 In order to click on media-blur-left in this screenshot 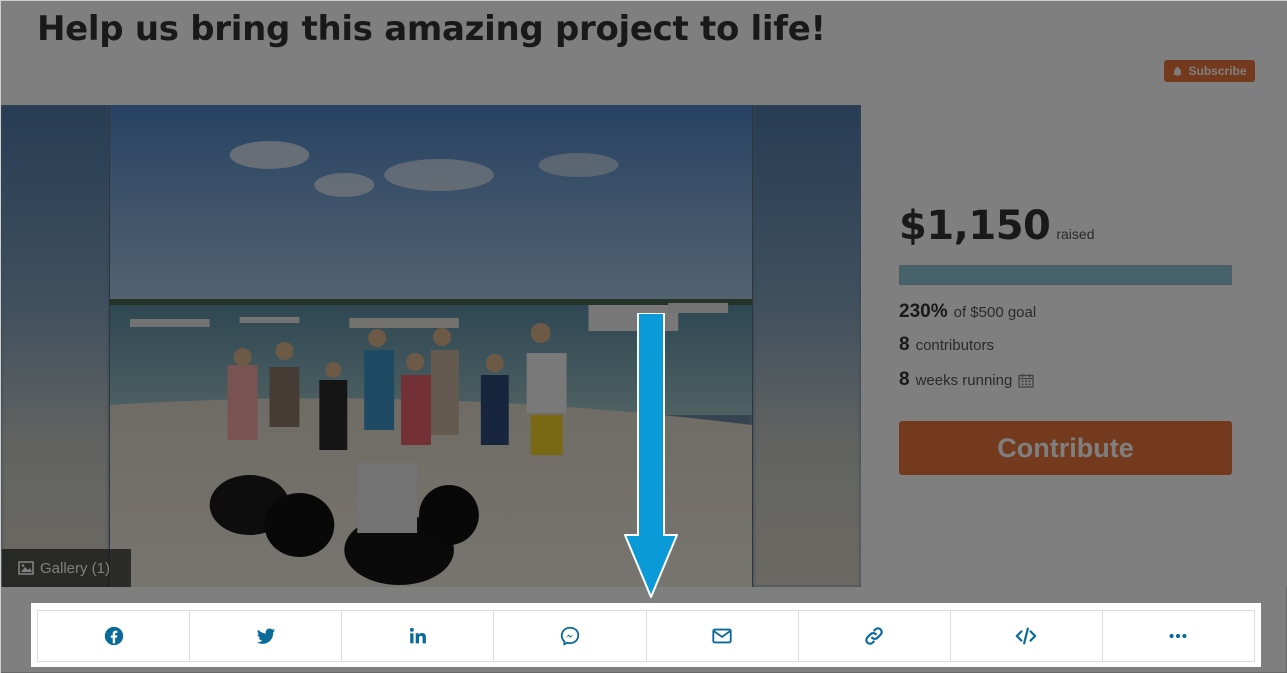, I will do `click(55, 346)`.